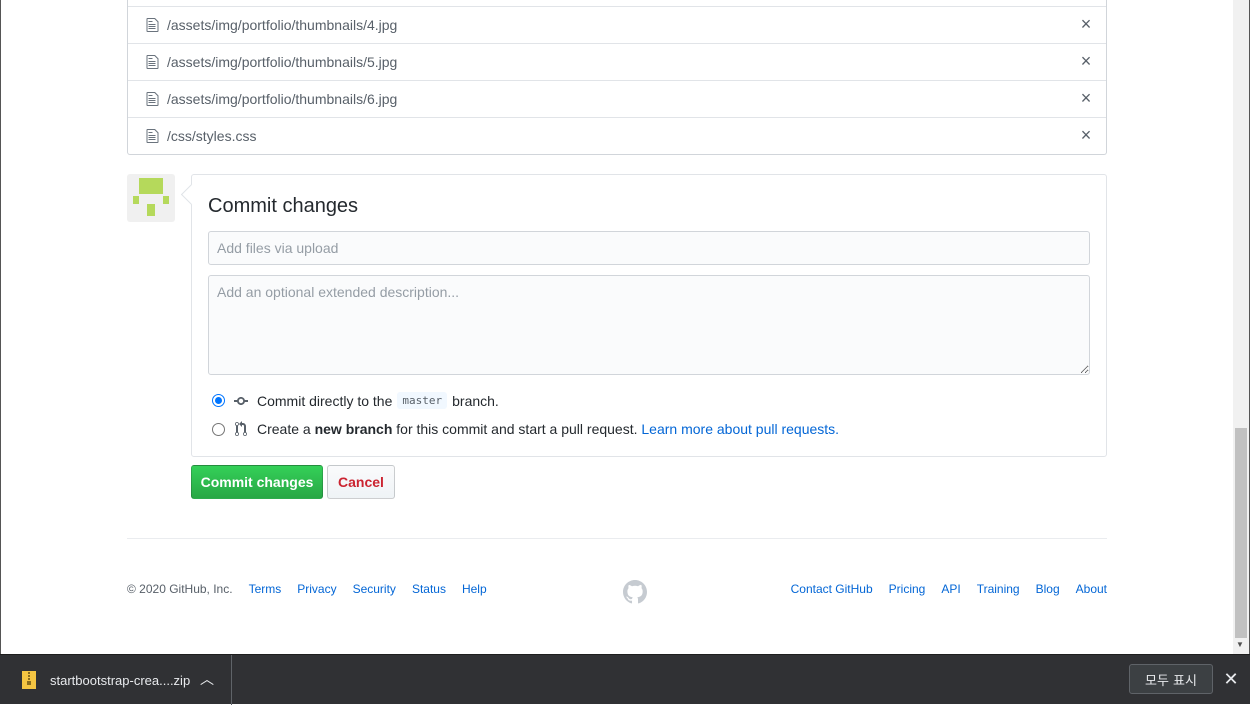 This screenshot has width=1250, height=705. I want to click on avatar, so click(151, 198).